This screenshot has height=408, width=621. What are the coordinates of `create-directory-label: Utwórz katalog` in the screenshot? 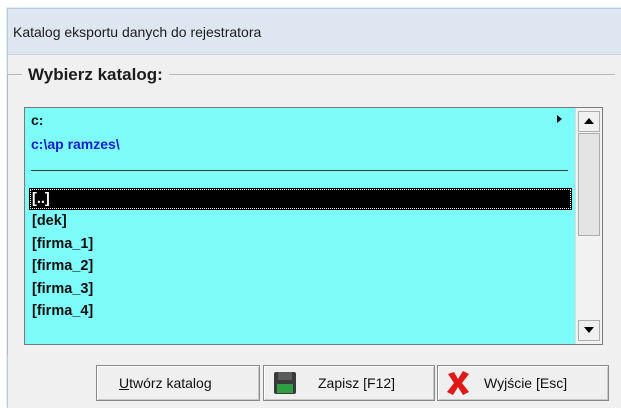 It's located at (165, 383).